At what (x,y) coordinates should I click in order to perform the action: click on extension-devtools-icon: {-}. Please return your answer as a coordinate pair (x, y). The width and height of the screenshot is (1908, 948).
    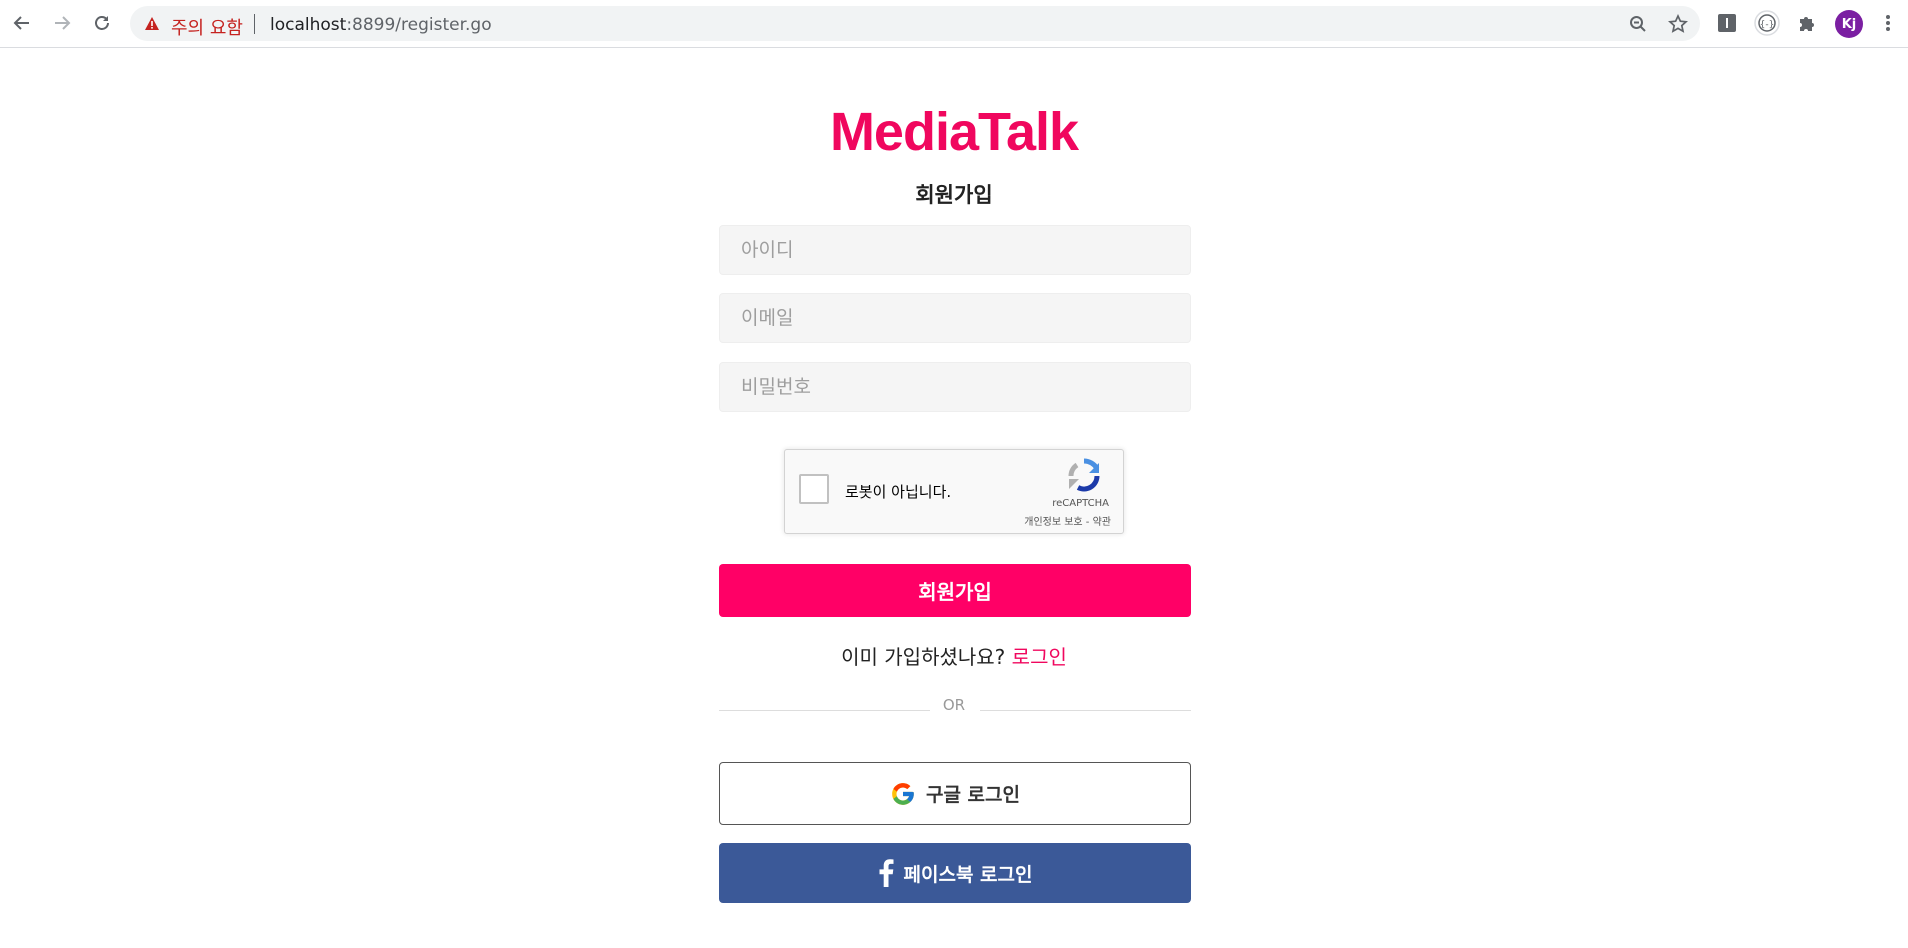
    Looking at the image, I should click on (1767, 23).